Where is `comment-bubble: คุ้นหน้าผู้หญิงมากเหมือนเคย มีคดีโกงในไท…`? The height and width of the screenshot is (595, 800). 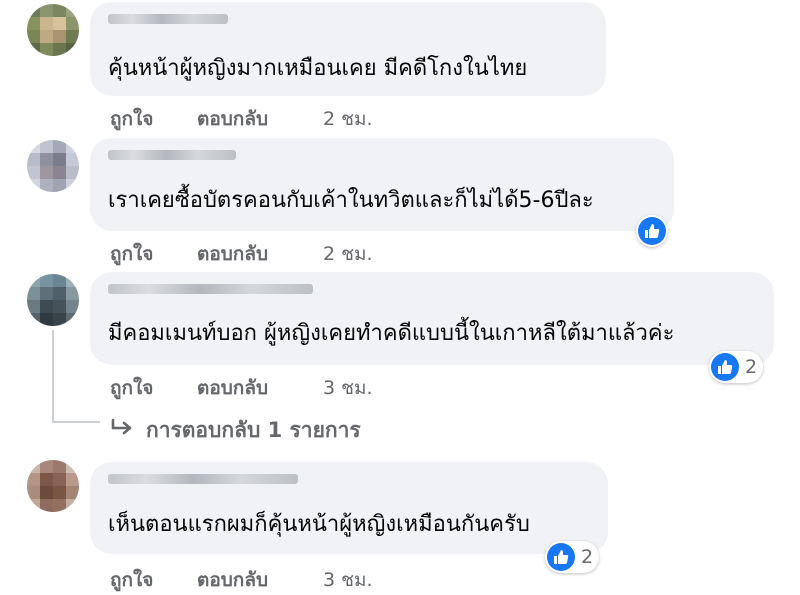 comment-bubble: คุ้นหน้าผู้หญิงมากเหมือนเคย มีคดีโกงในไท… is located at coordinates (348, 49).